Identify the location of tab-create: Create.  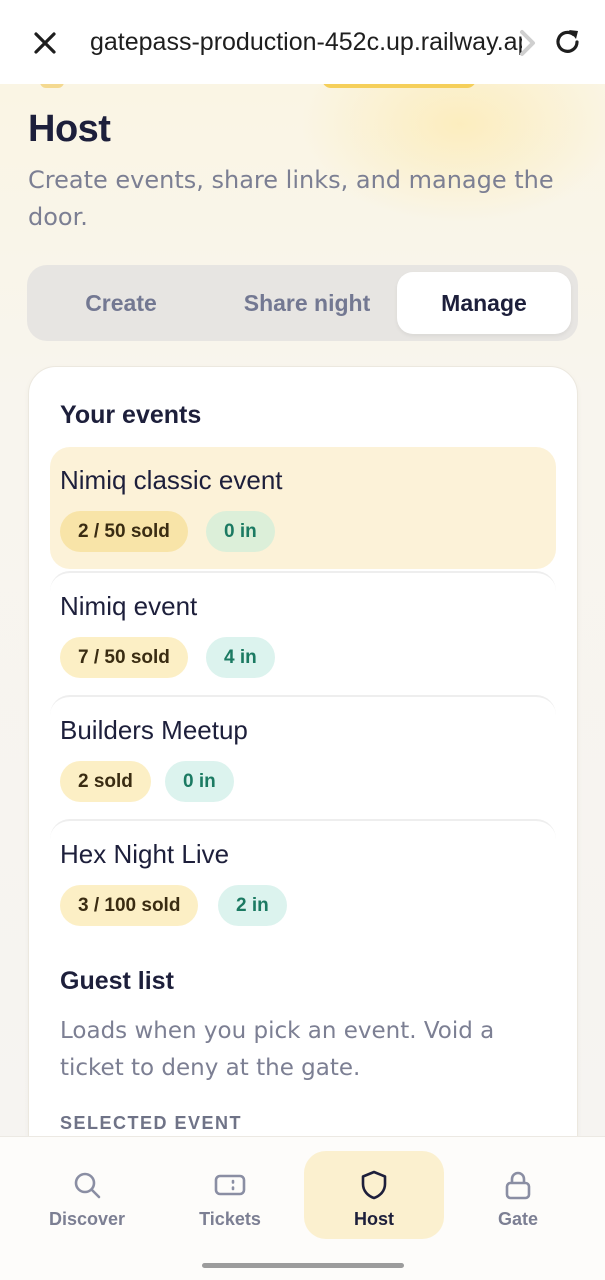
(121, 303).